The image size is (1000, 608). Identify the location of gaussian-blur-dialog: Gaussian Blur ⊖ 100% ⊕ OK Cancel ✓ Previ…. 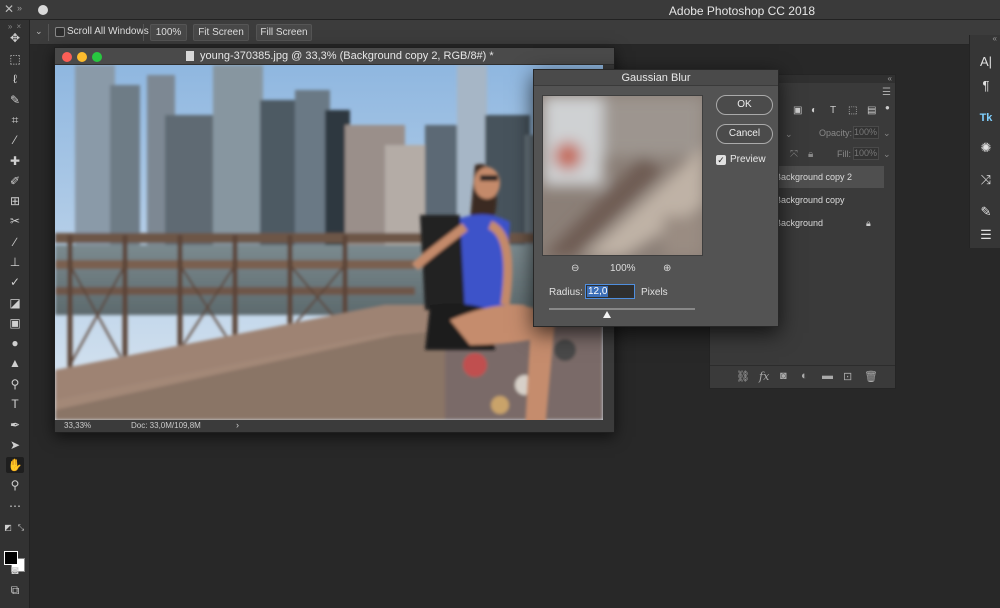
(656, 198).